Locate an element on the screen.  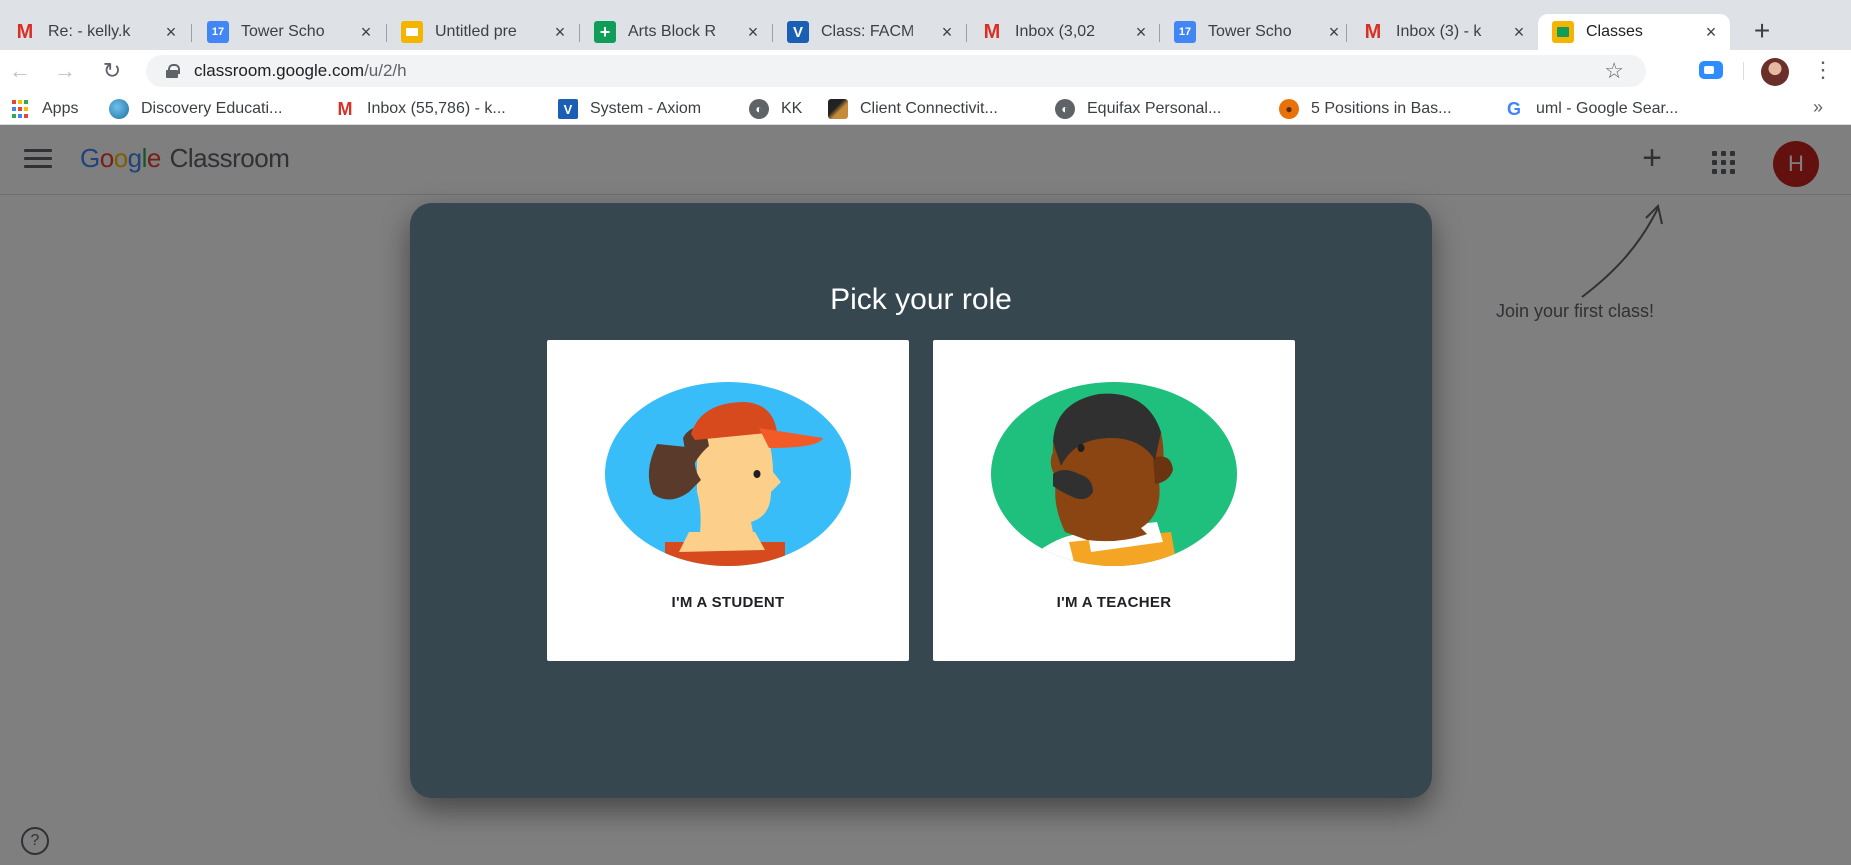
classroom-icon is located at coordinates (1563, 32).